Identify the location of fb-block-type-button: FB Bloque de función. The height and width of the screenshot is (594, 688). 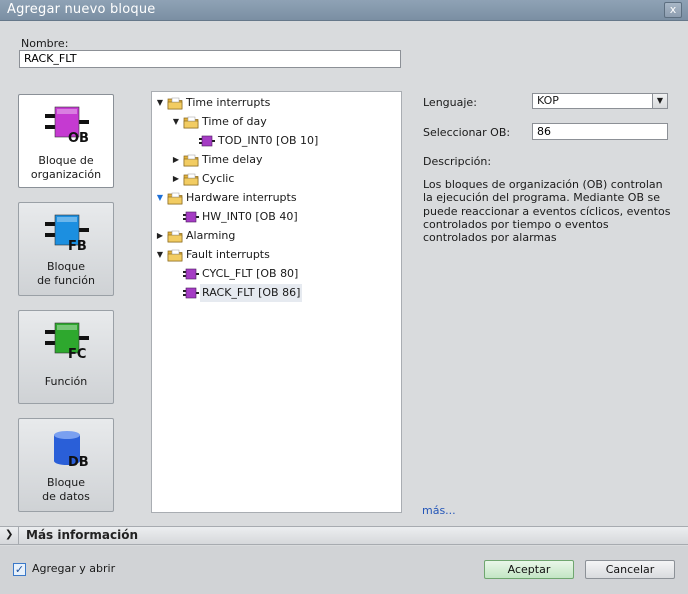
(66, 249).